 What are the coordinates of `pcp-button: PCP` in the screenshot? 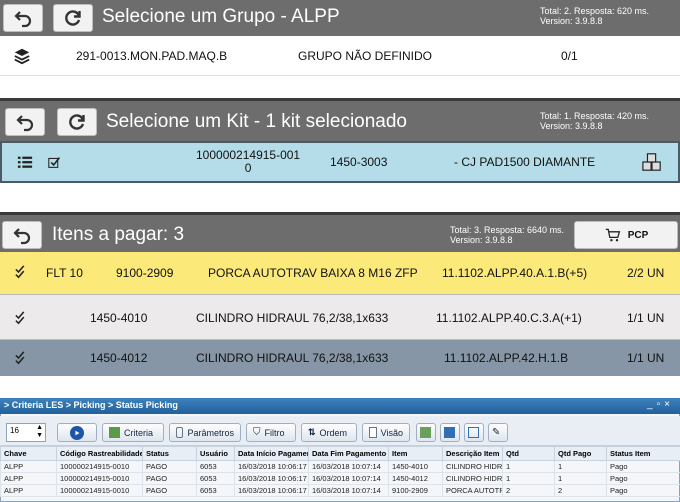 It's located at (626, 235).